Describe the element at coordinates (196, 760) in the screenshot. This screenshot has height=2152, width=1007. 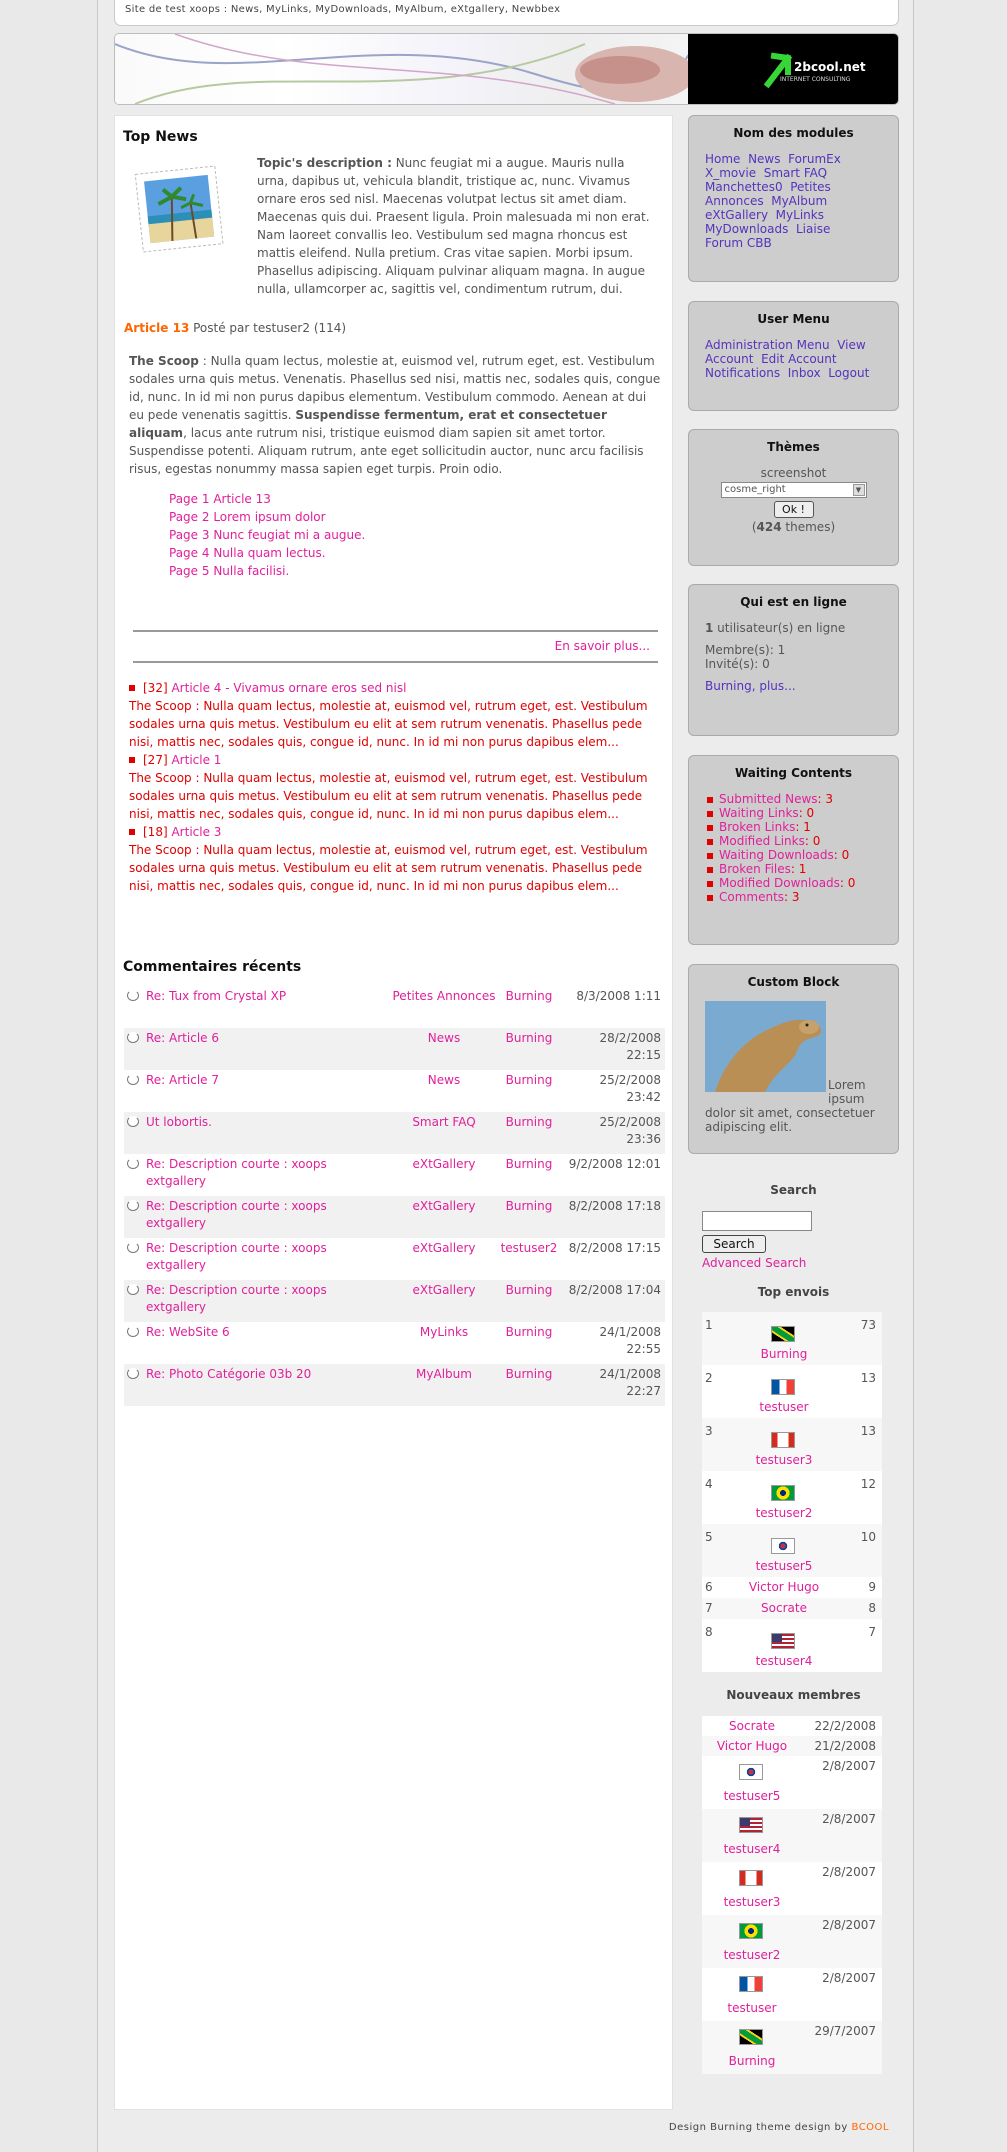
I see `news-item-link: Article 1` at that location.